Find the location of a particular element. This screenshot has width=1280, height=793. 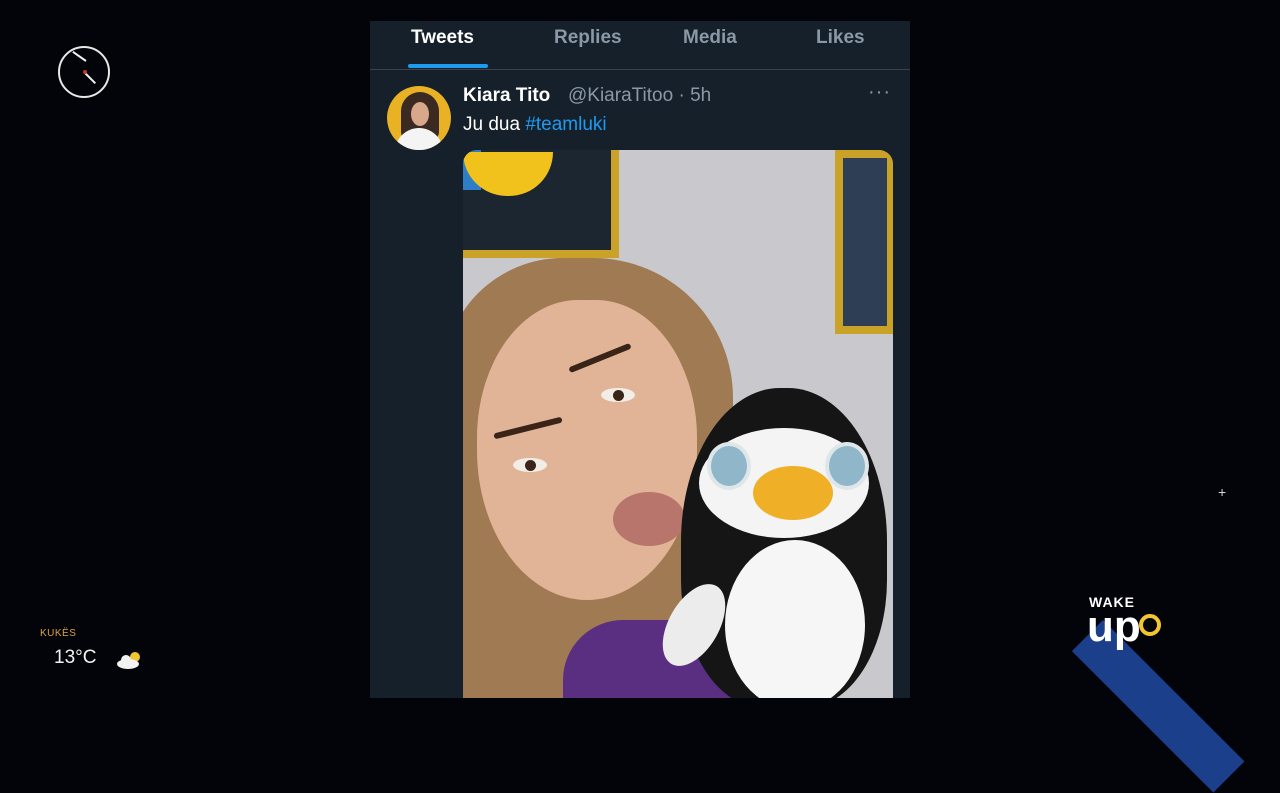

profile-tabs: Tweets Replies Media Likes is located at coordinates (640, 45).